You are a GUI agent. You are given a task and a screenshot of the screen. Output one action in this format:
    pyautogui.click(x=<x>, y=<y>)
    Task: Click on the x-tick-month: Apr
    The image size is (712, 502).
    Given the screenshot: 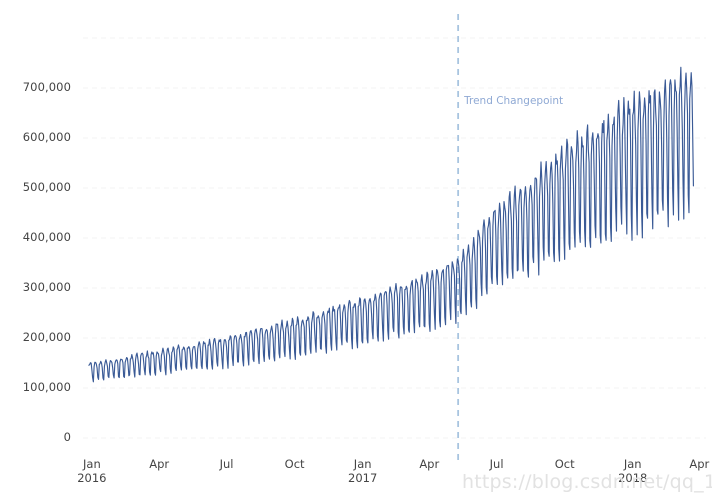 What is the action you would take?
    pyautogui.click(x=699, y=464)
    